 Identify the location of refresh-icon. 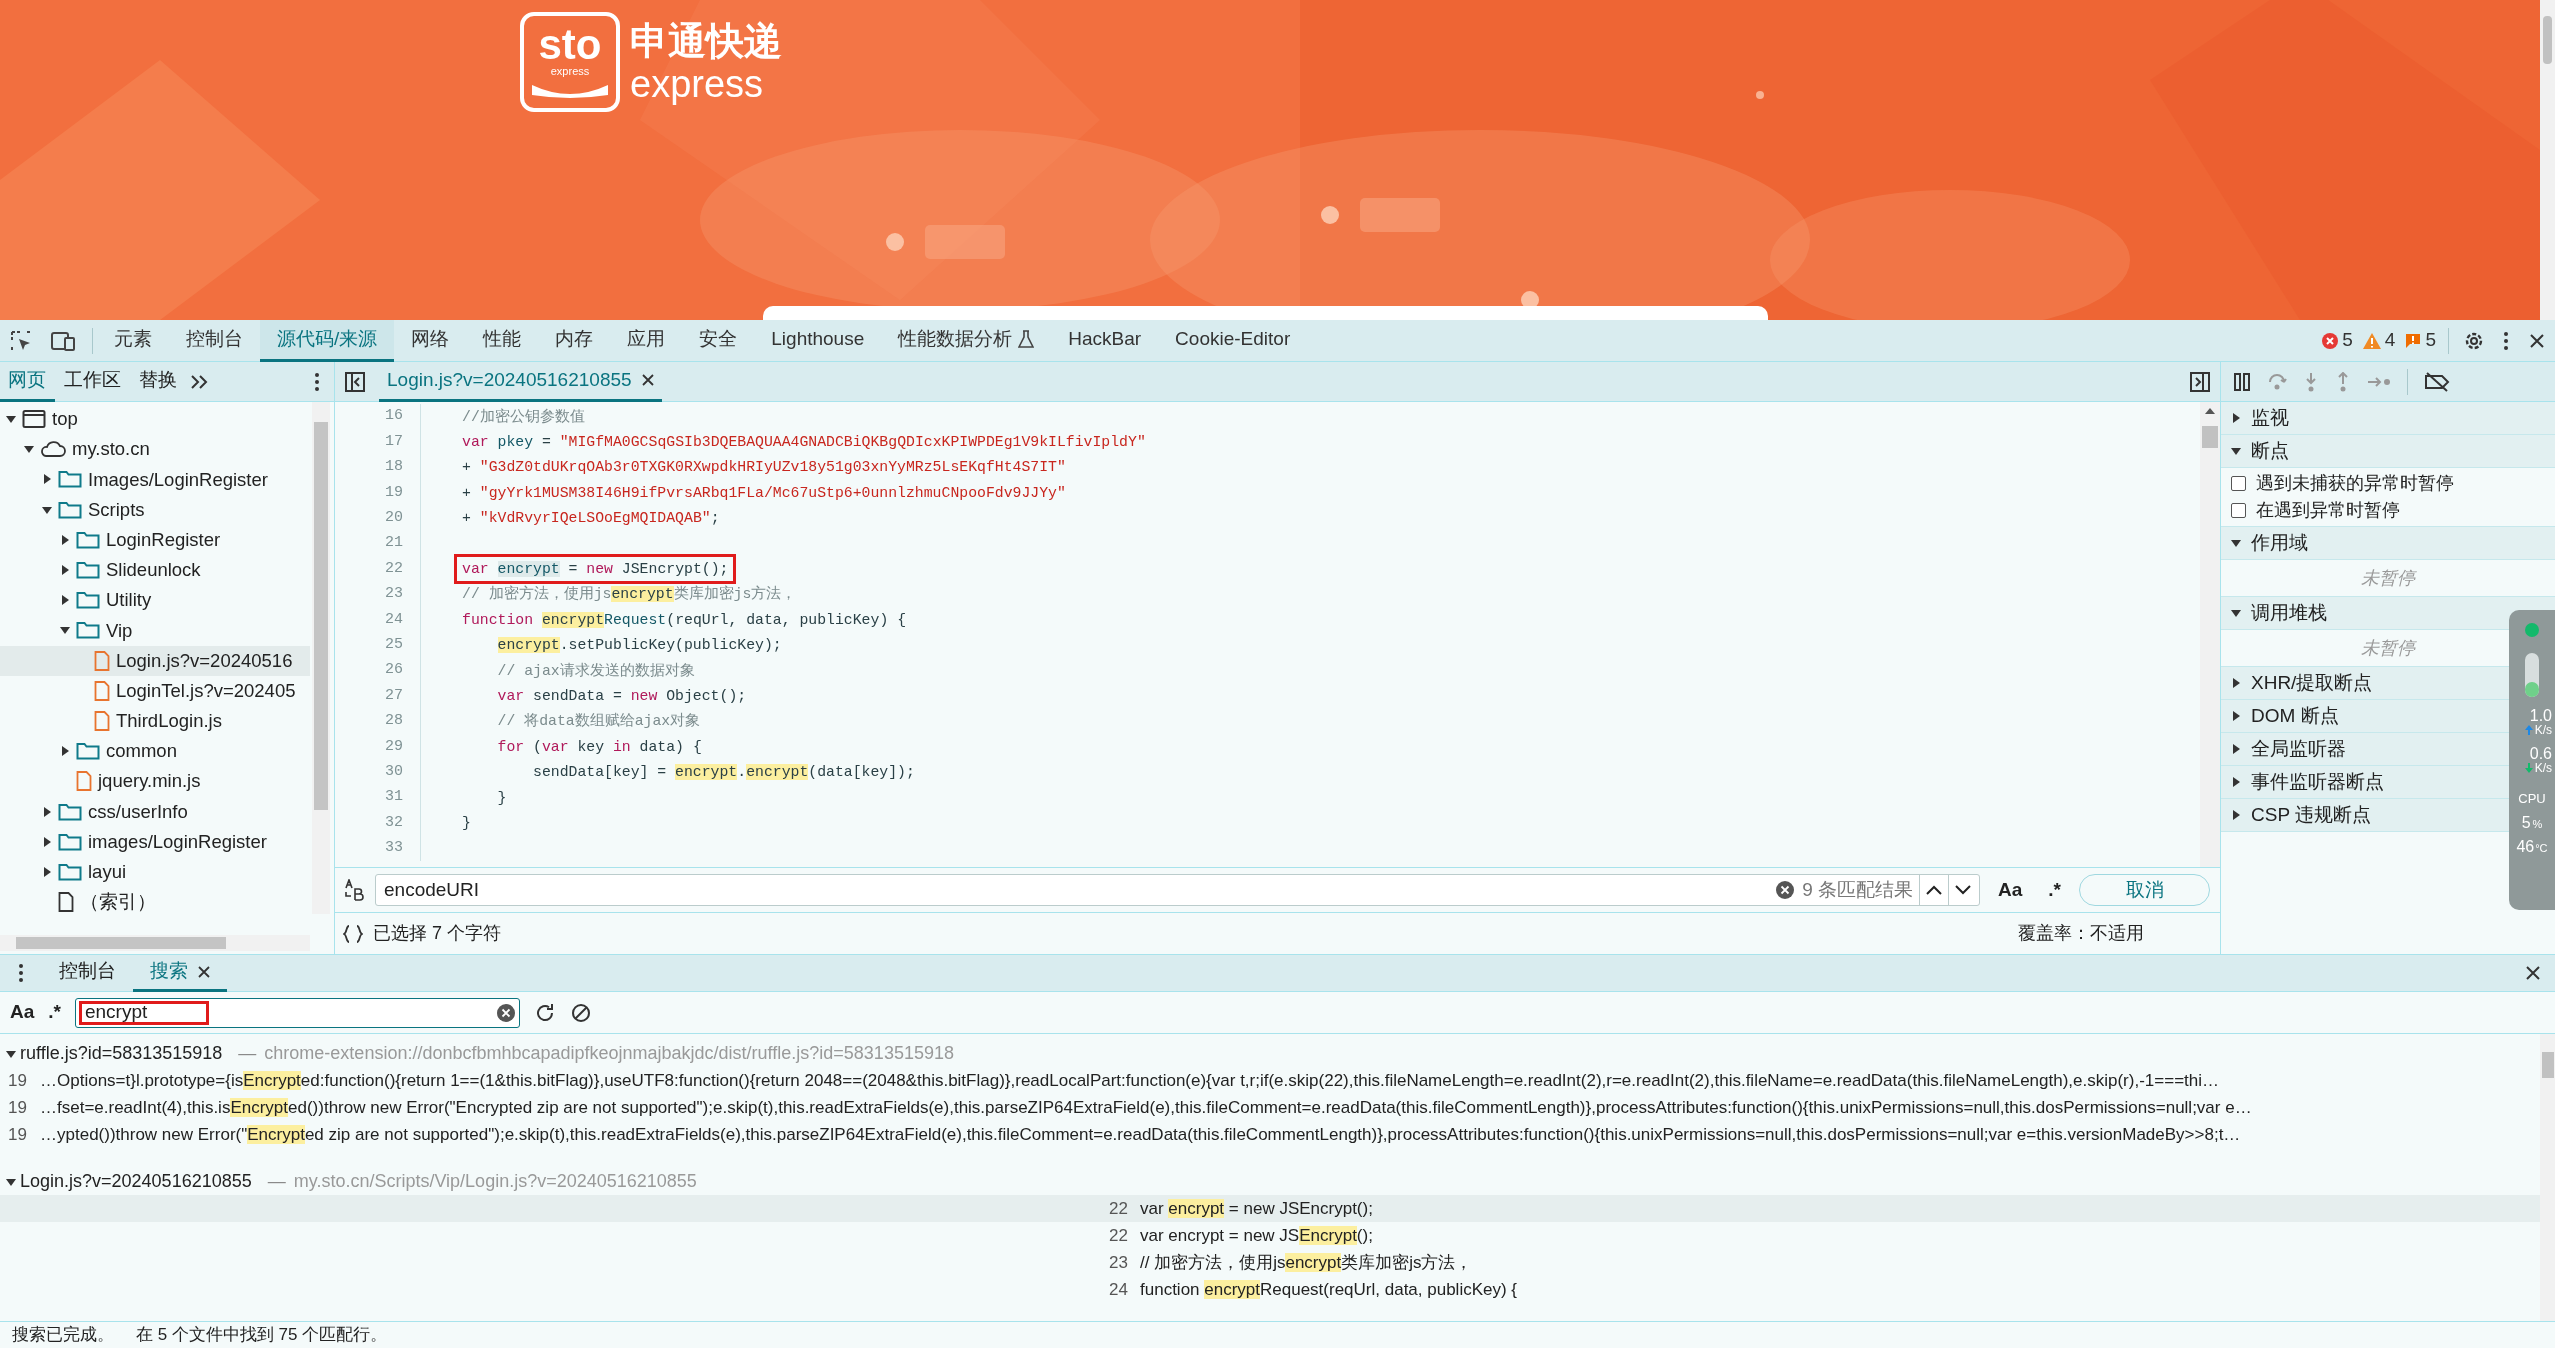
(545, 1012).